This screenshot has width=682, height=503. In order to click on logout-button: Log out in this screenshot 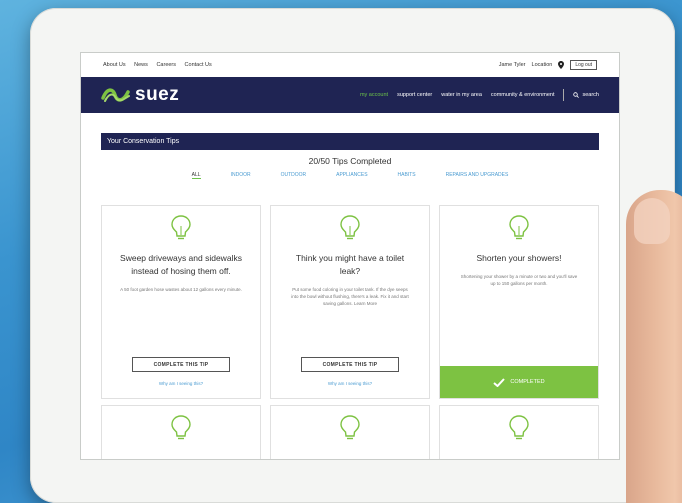, I will do `click(583, 65)`.